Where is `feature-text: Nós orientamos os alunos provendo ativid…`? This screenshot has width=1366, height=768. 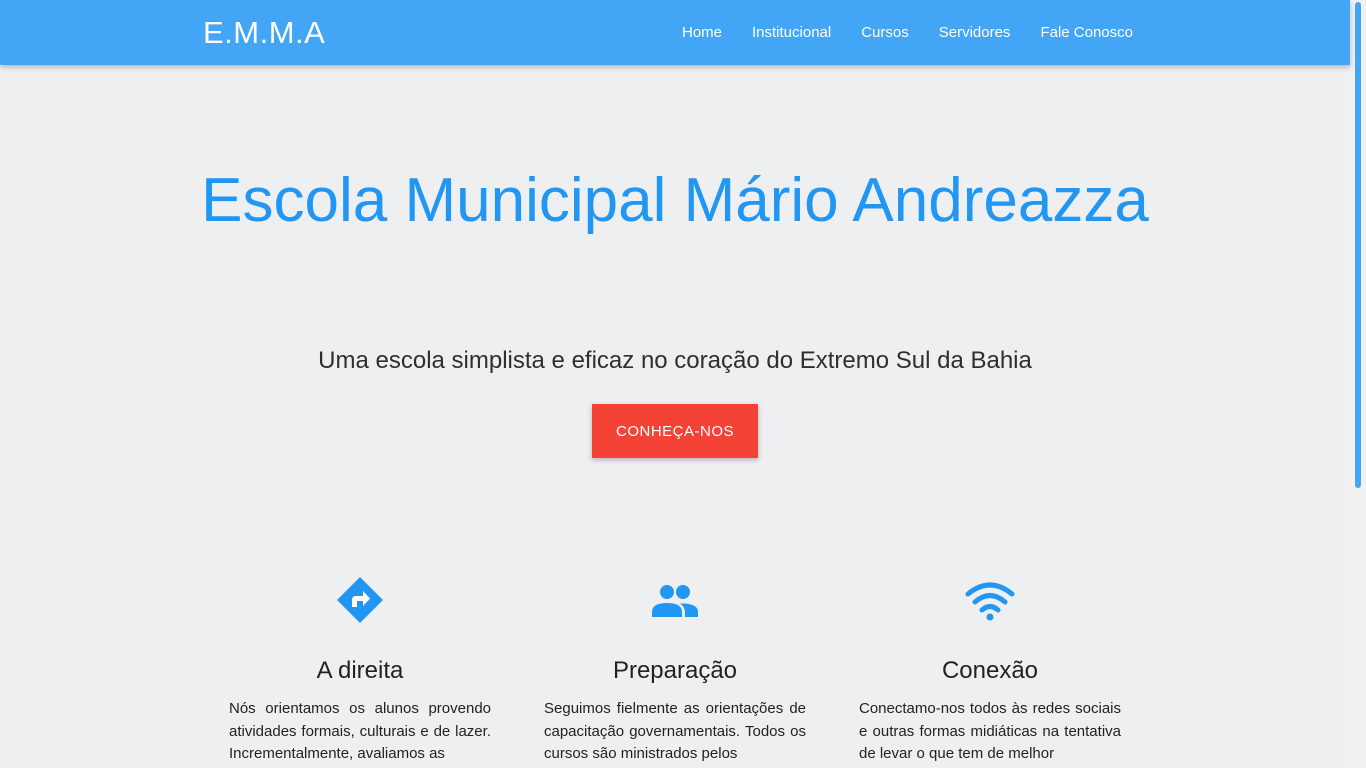
feature-text: Nós orientamos os alunos provendo ativid… is located at coordinates (360, 731).